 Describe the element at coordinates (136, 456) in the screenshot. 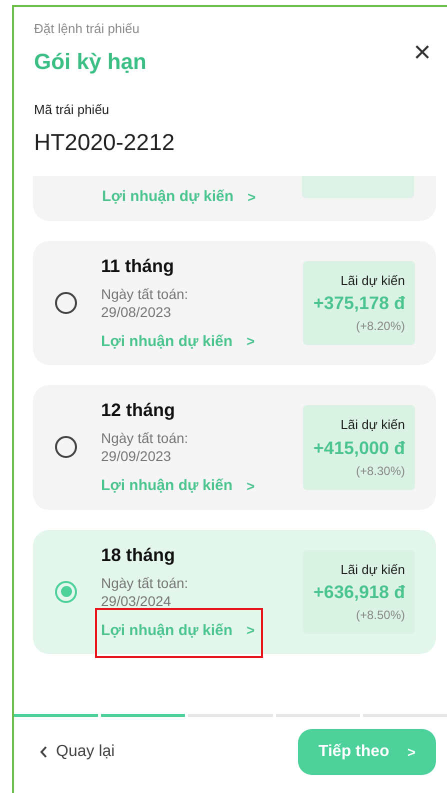

I see `maturity-date: 29/09/2023` at that location.